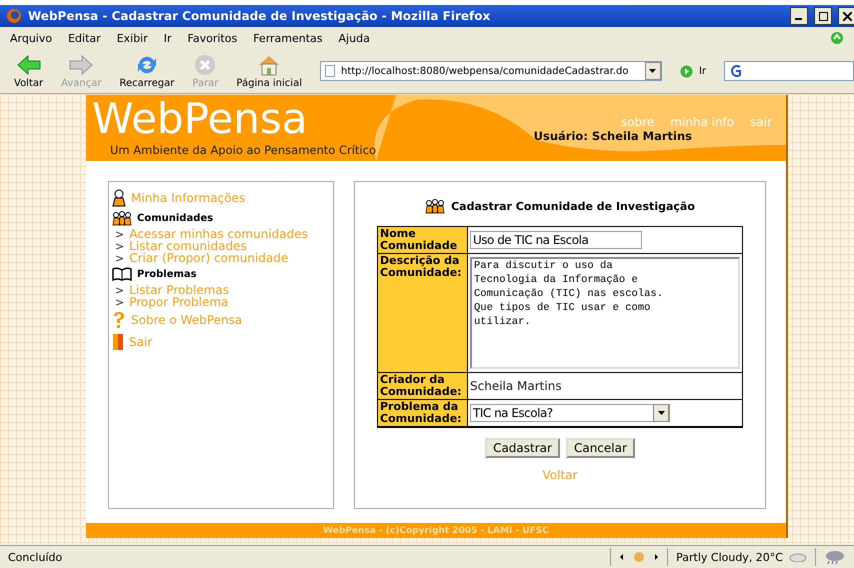 This screenshot has height=568, width=854. I want to click on menu-item: Exibir, so click(132, 38).